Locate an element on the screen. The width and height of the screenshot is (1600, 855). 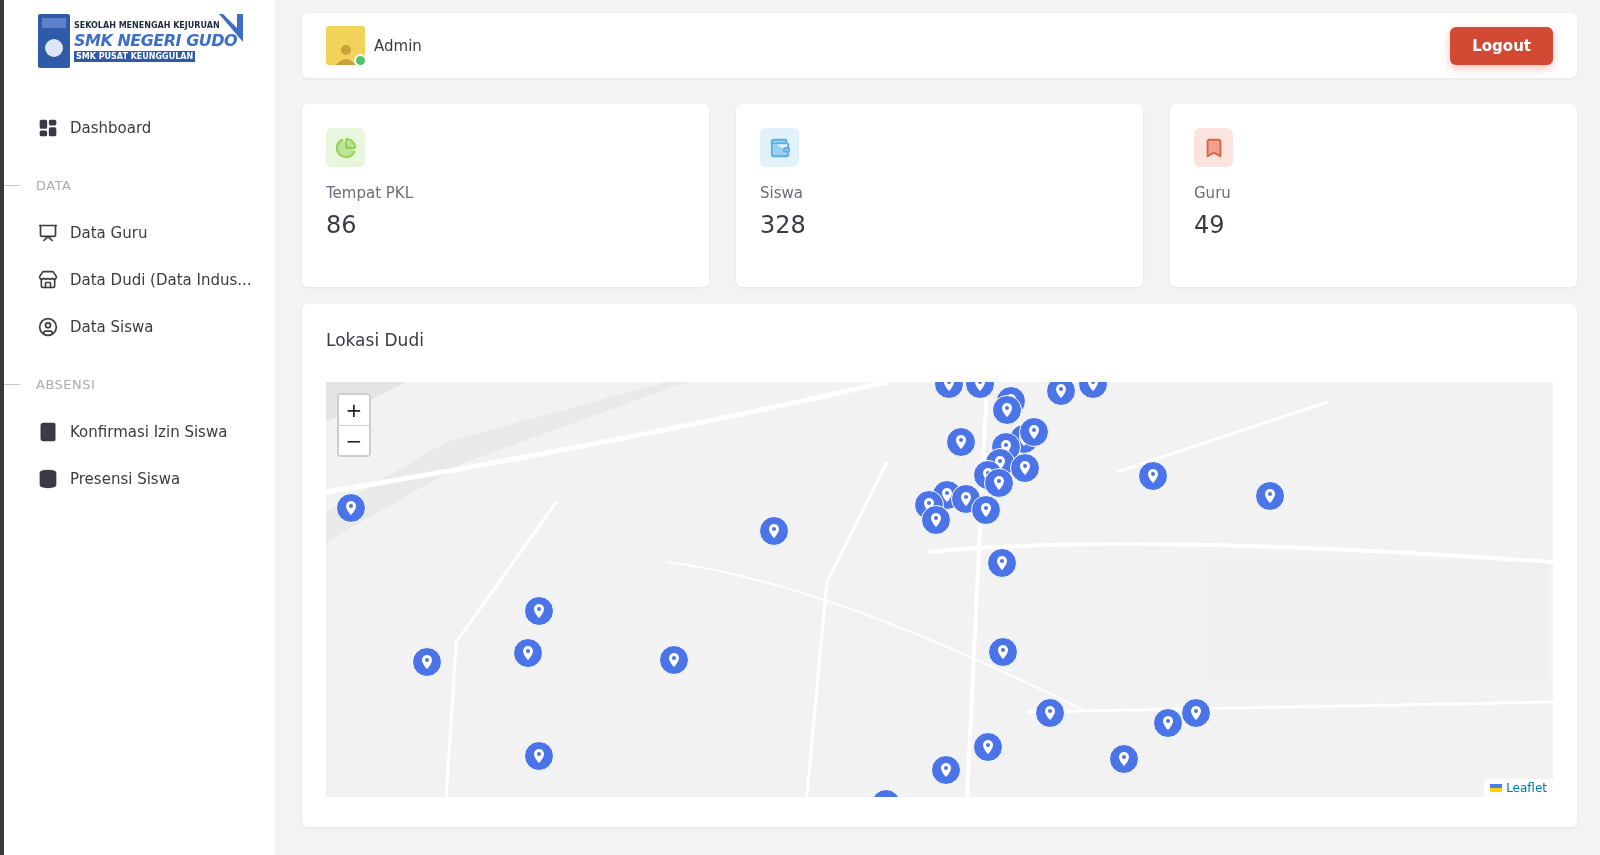
sidebar-item: Dashboard is located at coordinates (139, 127).